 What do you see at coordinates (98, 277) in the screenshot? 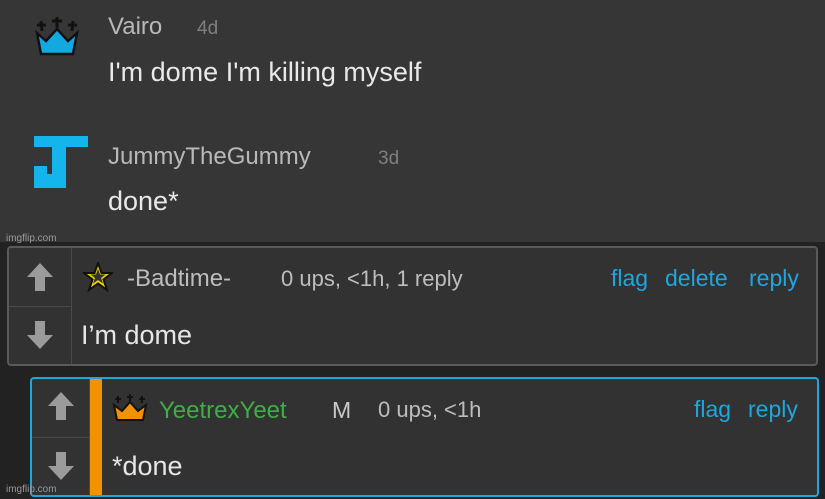
I see `yellow-star-icon` at bounding box center [98, 277].